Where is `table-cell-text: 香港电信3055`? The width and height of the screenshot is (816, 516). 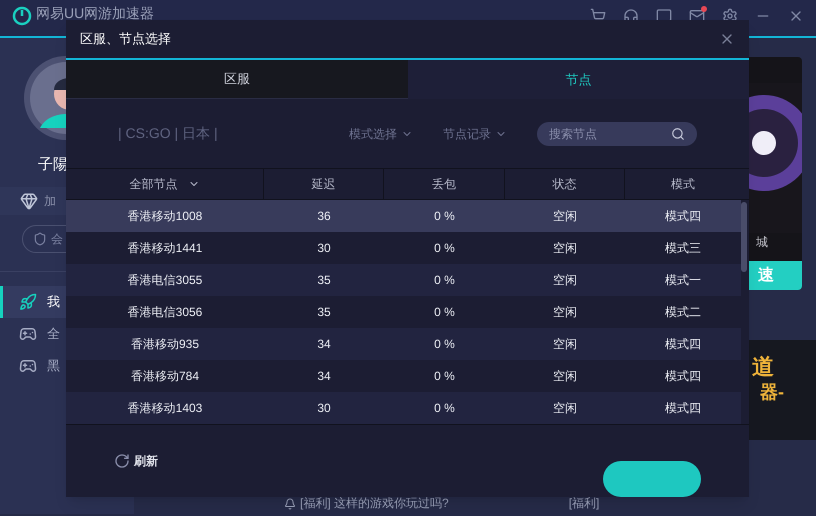
table-cell-text: 香港电信3055 is located at coordinates (165, 280).